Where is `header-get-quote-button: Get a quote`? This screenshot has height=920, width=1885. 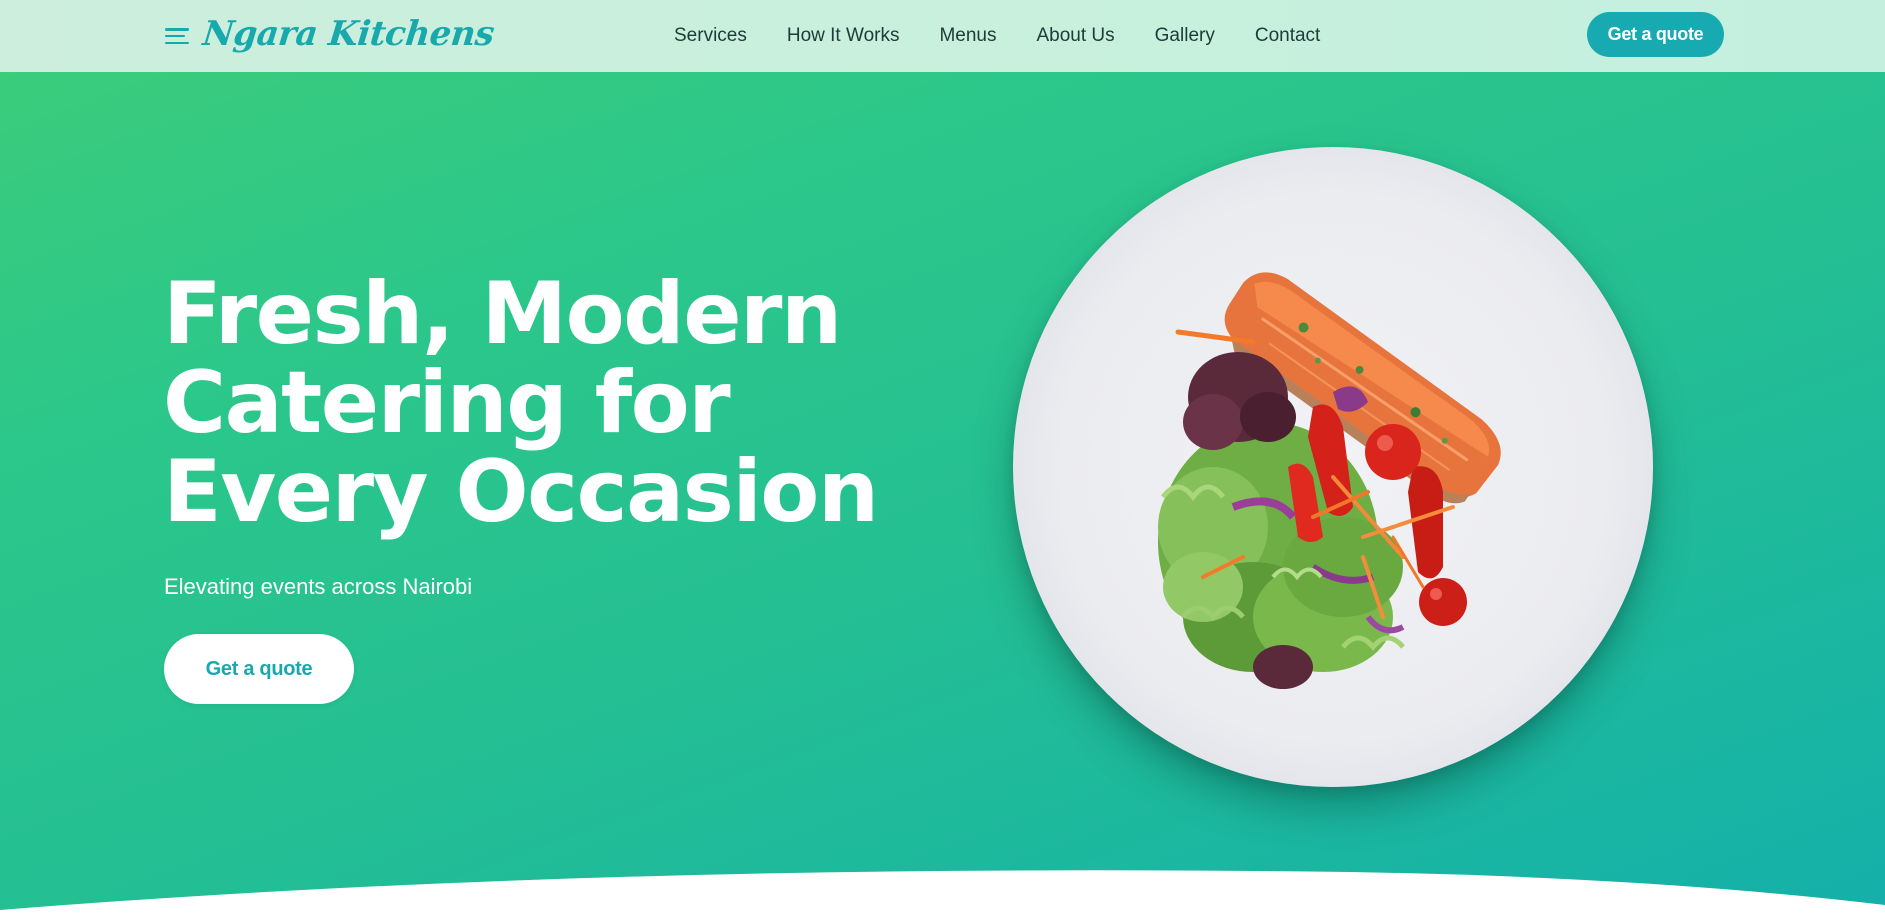
header-get-quote-button: Get a quote is located at coordinates (1655, 34).